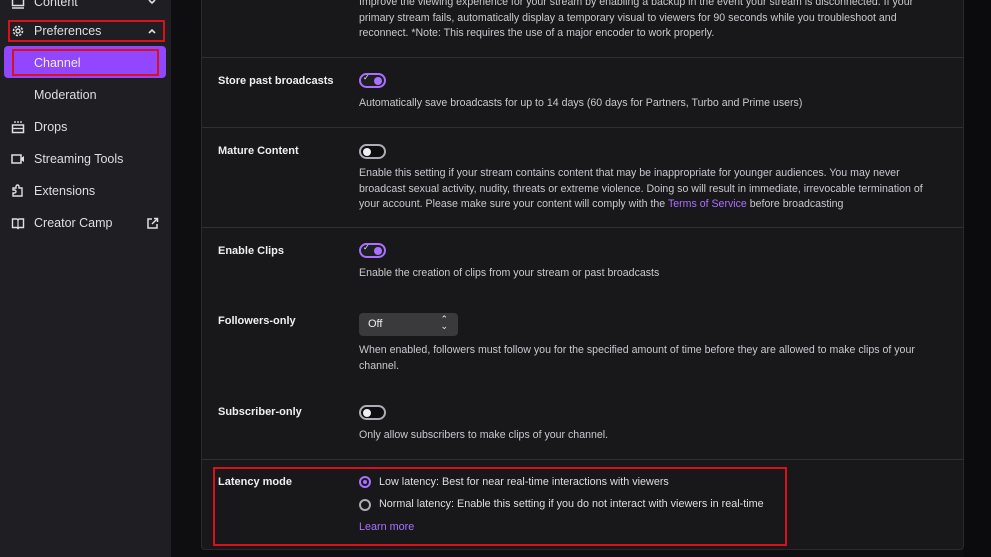 The image size is (991, 557). What do you see at coordinates (18, 223) in the screenshot?
I see `book-icon` at bounding box center [18, 223].